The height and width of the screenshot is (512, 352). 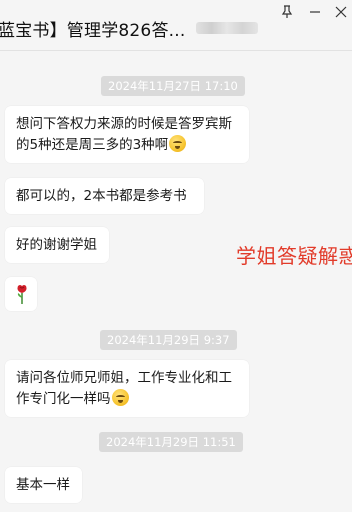 What do you see at coordinates (124, 378) in the screenshot?
I see `message-text: 请问各位师兄师姐，工作专业化和工` at bounding box center [124, 378].